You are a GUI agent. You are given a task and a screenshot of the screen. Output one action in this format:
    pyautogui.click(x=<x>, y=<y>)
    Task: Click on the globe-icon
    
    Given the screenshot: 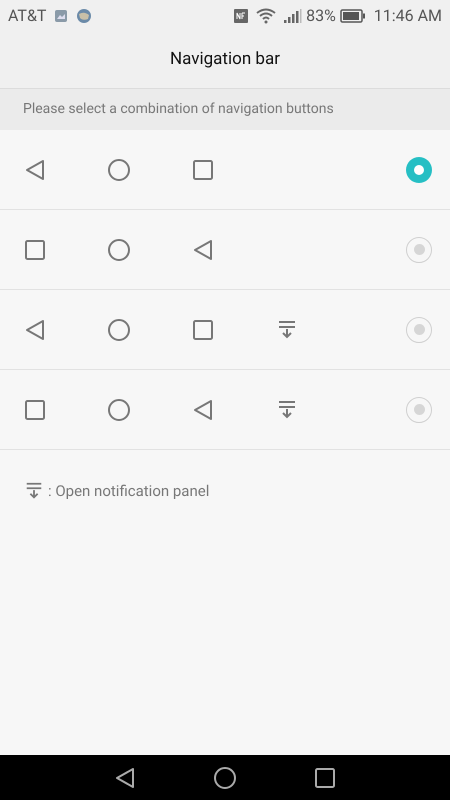 What is the action you would take?
    pyautogui.click(x=84, y=16)
    